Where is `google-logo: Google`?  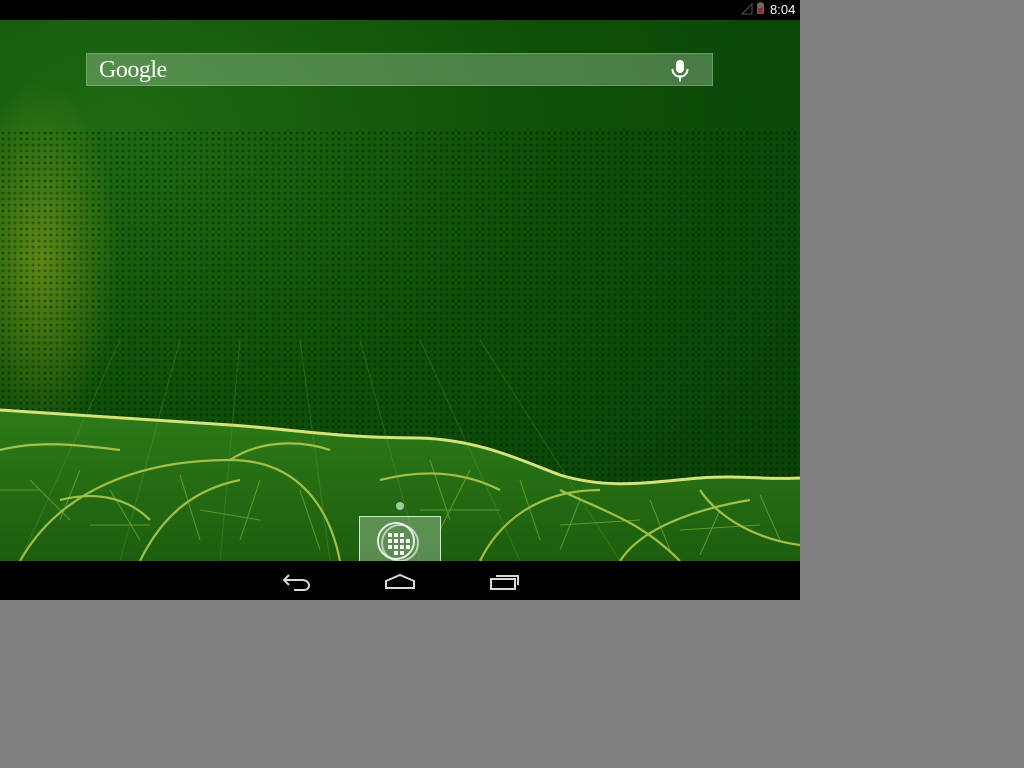 google-logo: Google is located at coordinates (133, 70).